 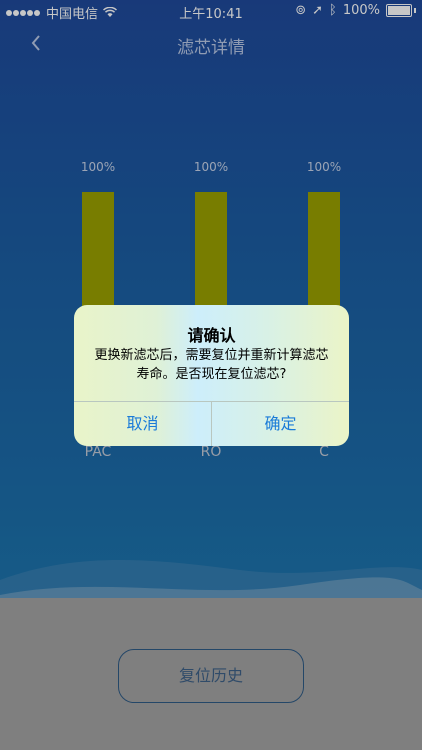 What do you see at coordinates (211, 335) in the screenshot?
I see `dialog-title: 请确认` at bounding box center [211, 335].